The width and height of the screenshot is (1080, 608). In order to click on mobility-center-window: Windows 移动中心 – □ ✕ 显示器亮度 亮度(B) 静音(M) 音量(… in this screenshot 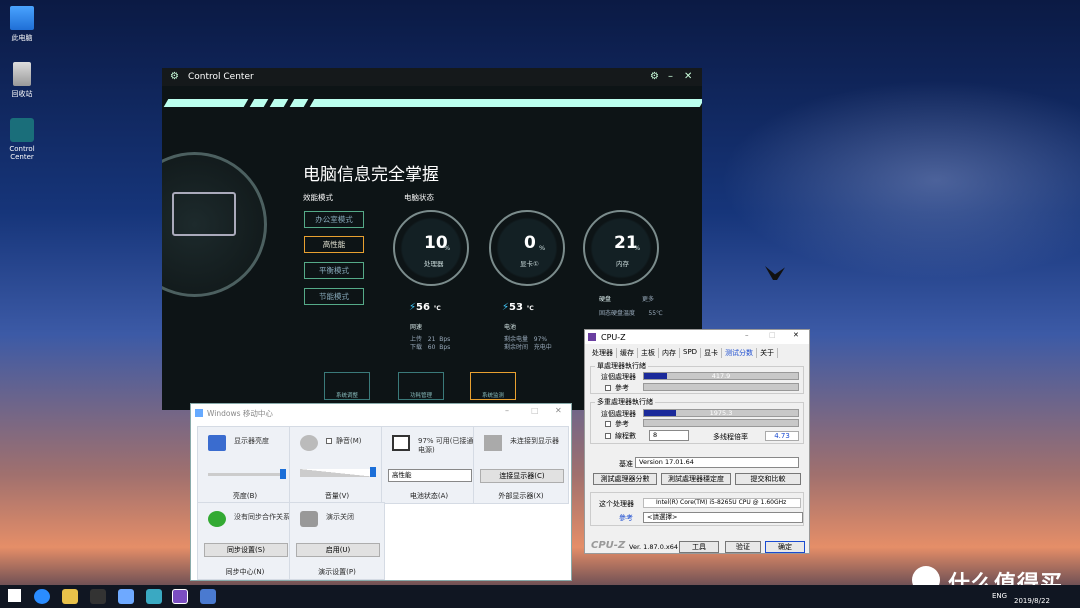, I will do `click(381, 492)`.